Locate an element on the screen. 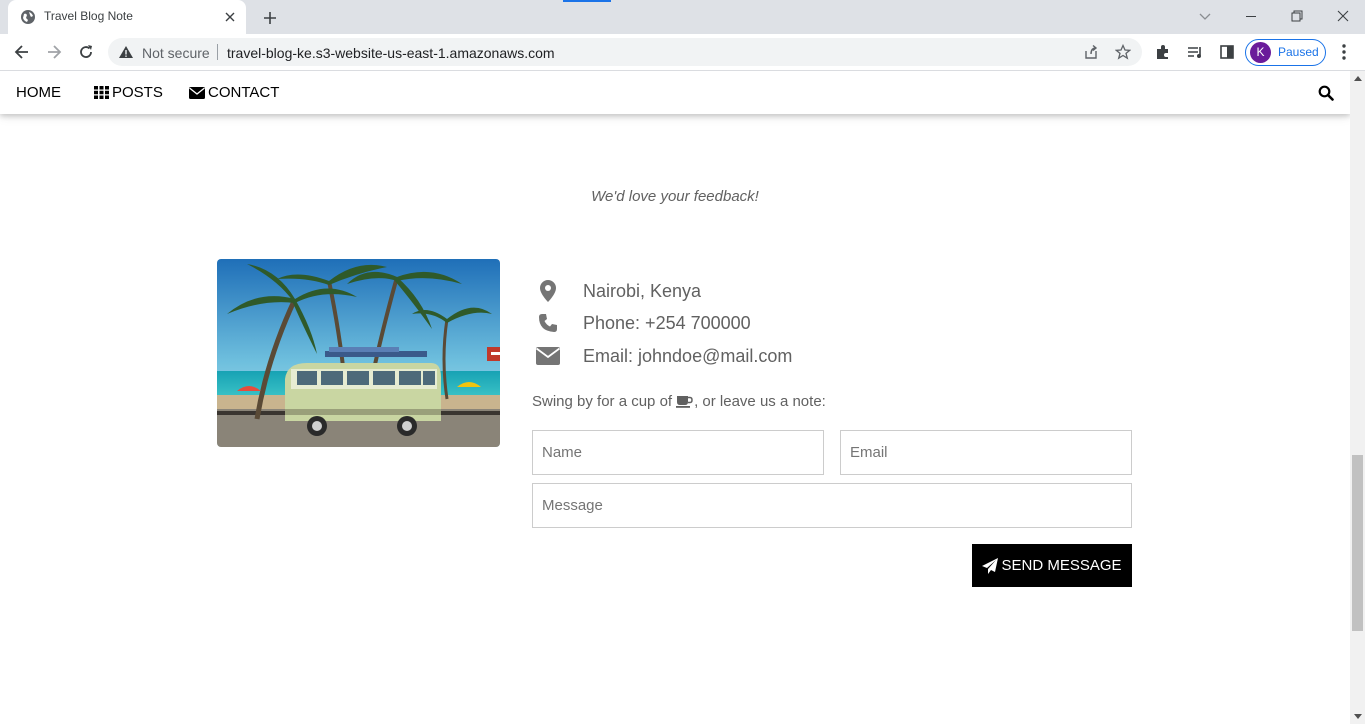 This screenshot has height=724, width=1365. tab-accent-line is located at coordinates (587, 1).